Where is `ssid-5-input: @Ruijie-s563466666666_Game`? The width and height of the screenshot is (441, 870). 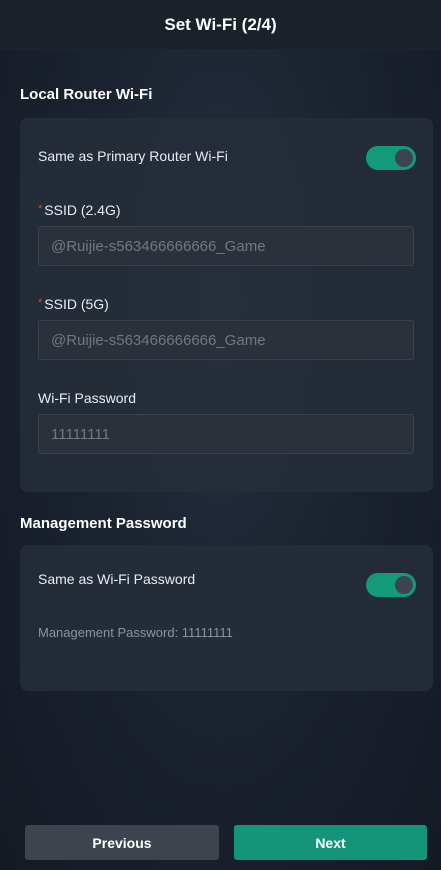
ssid-5-input: @Ruijie-s563466666666_Game is located at coordinates (226, 340).